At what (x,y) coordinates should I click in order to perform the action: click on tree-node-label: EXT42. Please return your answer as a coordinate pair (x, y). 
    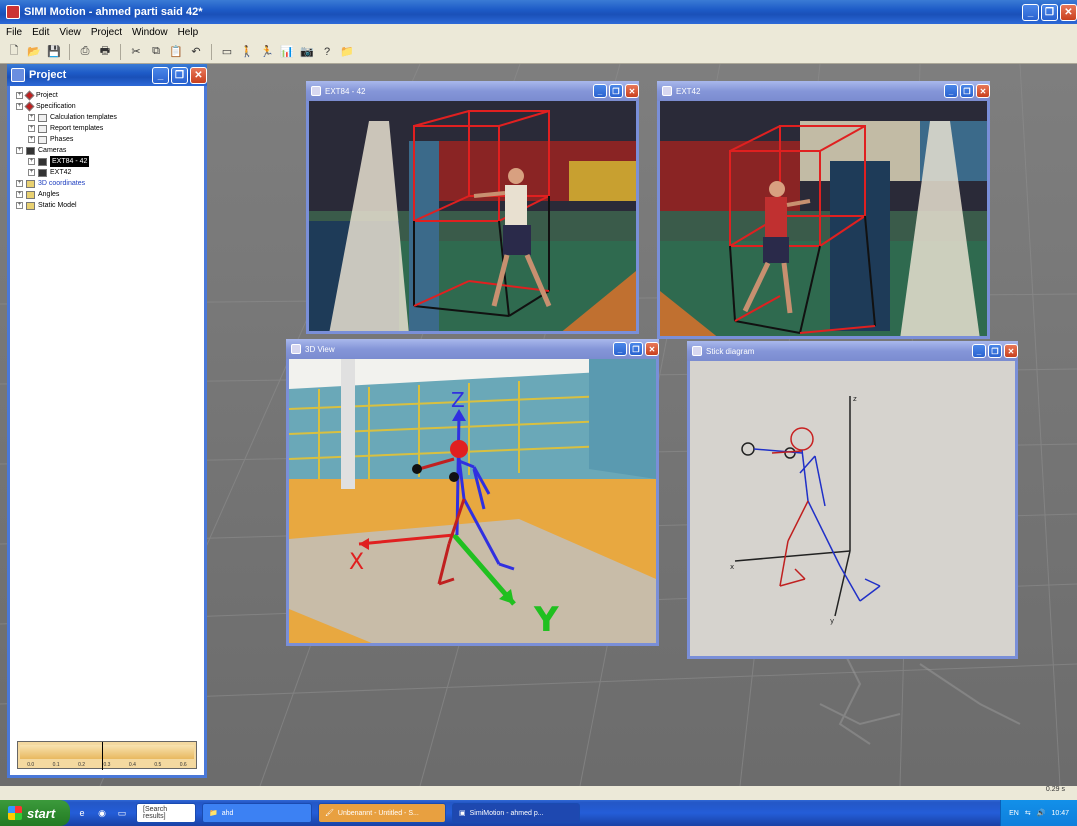
    Looking at the image, I should click on (61, 172).